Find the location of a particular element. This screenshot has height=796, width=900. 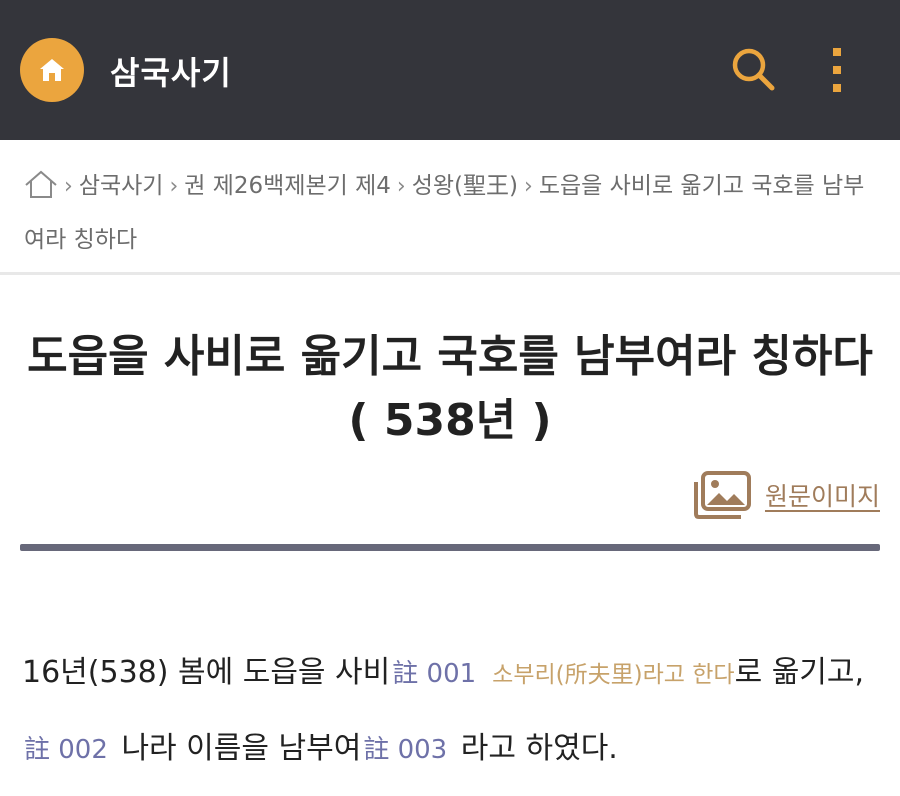

image-gallery-icon is located at coordinates (722, 495).